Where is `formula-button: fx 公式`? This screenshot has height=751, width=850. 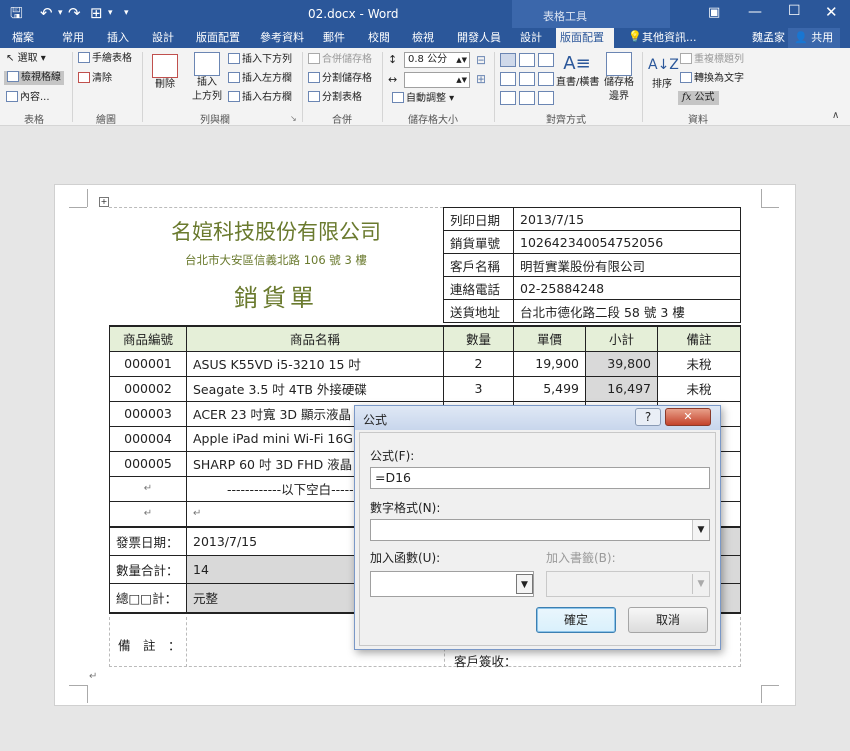 formula-button: fx 公式 is located at coordinates (698, 98).